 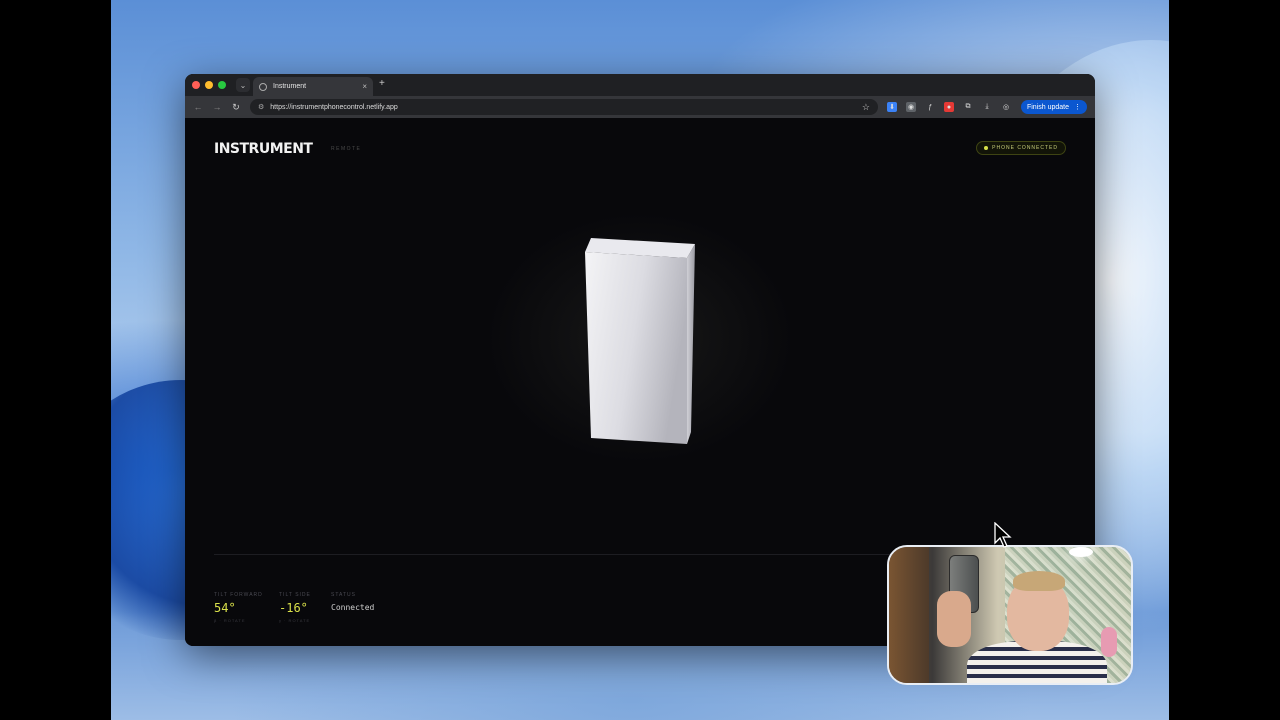 I want to click on extension-function-icon: ƒ, so click(x=930, y=107).